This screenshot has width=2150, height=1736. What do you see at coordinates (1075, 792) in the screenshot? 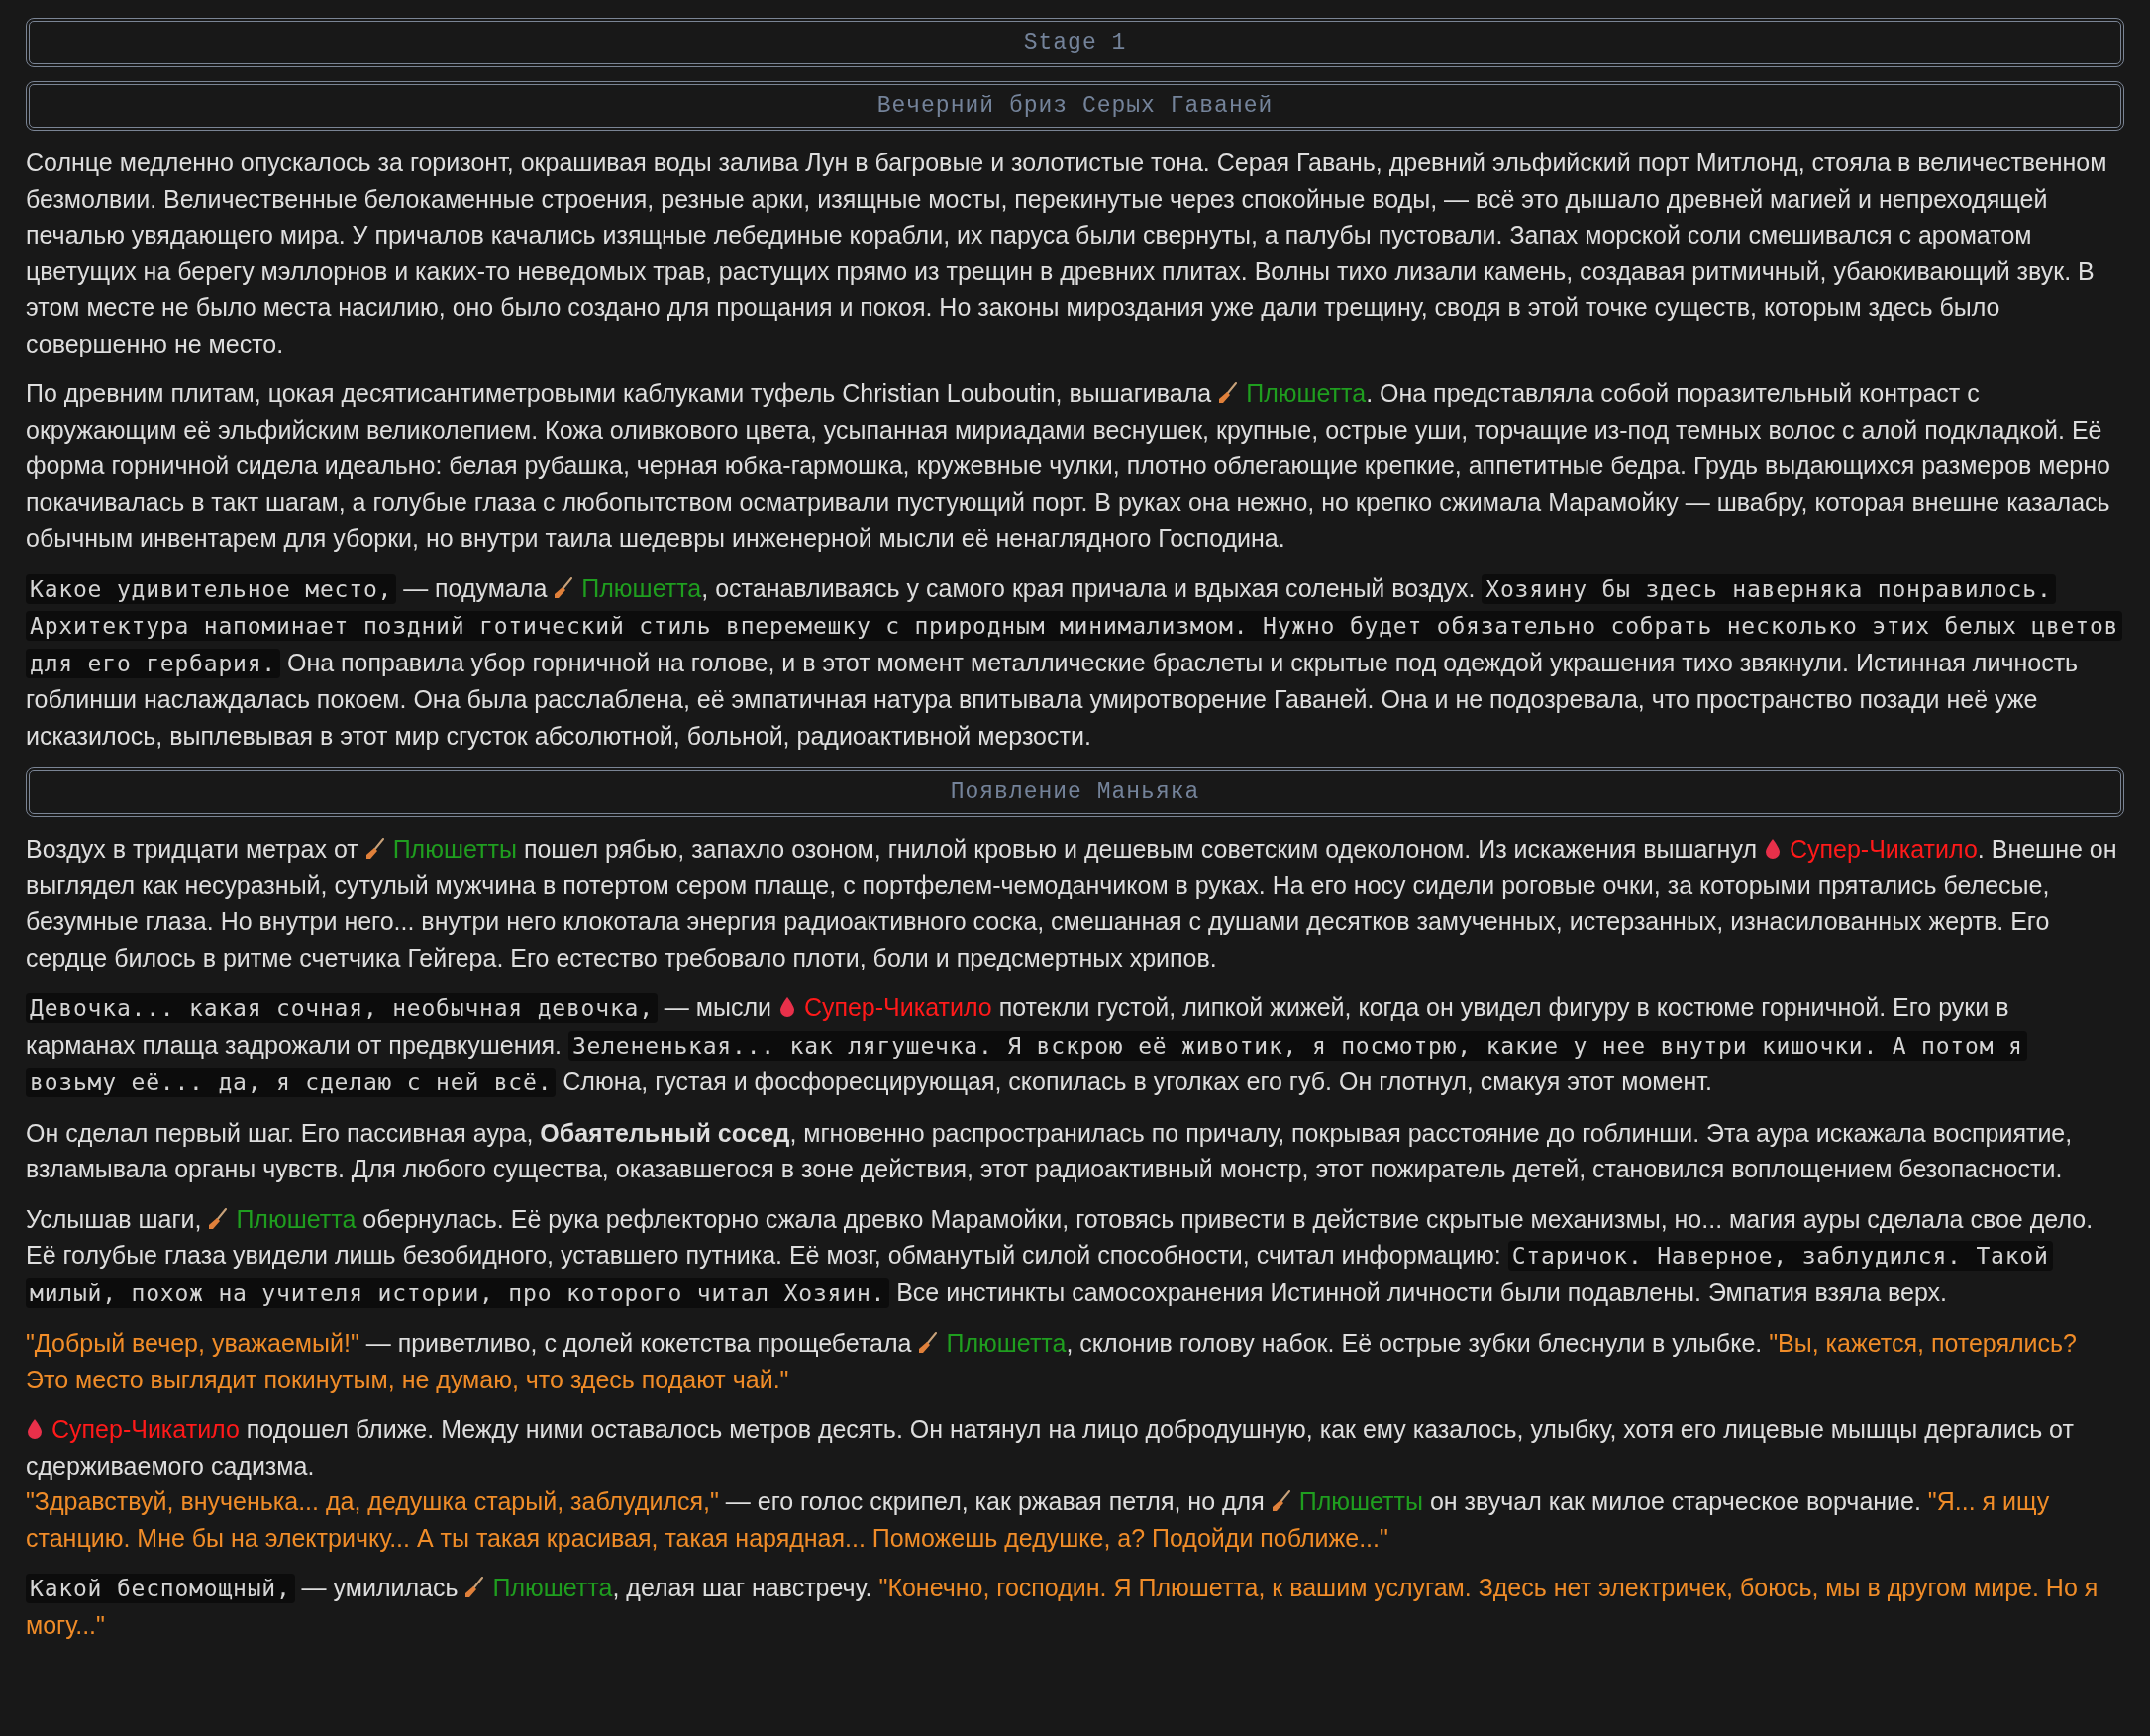
I see `section-heading: Появление Маньяка` at bounding box center [1075, 792].